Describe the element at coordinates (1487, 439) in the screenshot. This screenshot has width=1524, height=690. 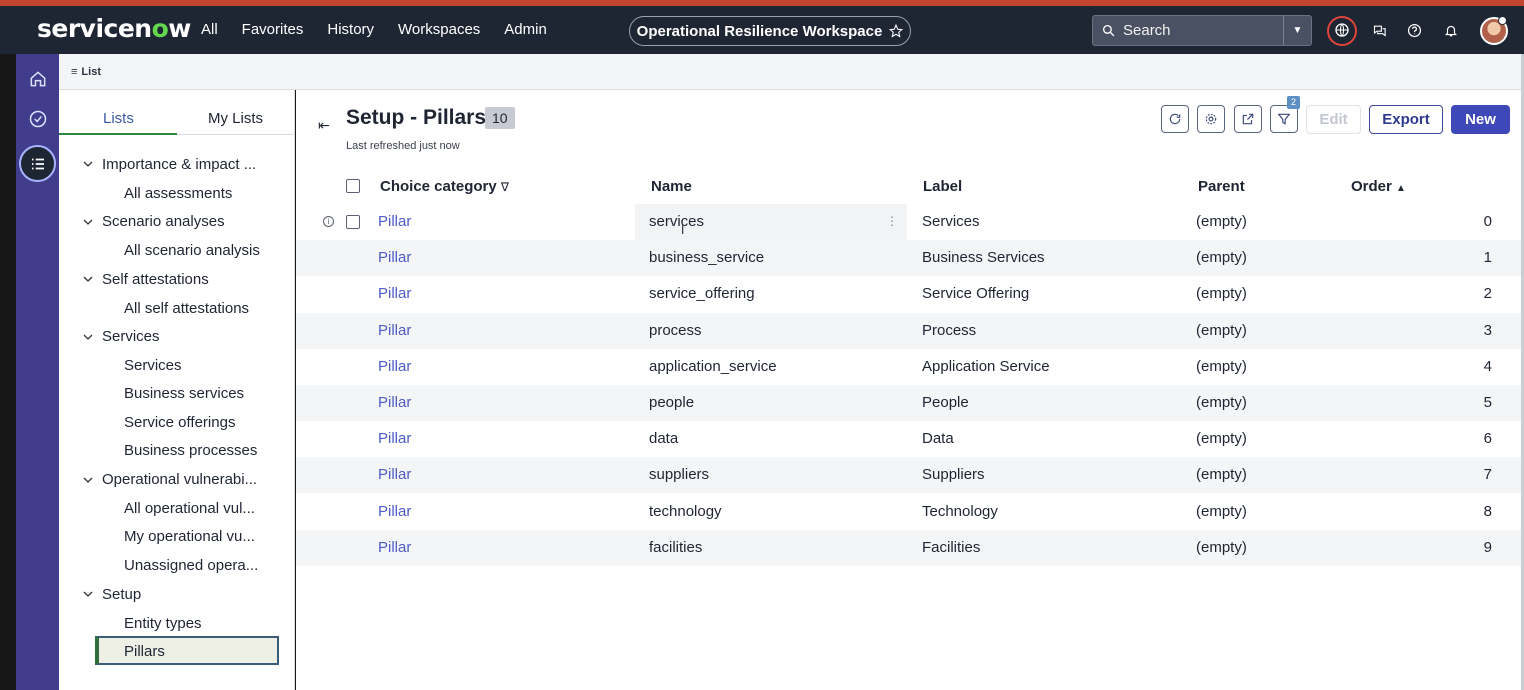
I see `cell-order: 6` at that location.